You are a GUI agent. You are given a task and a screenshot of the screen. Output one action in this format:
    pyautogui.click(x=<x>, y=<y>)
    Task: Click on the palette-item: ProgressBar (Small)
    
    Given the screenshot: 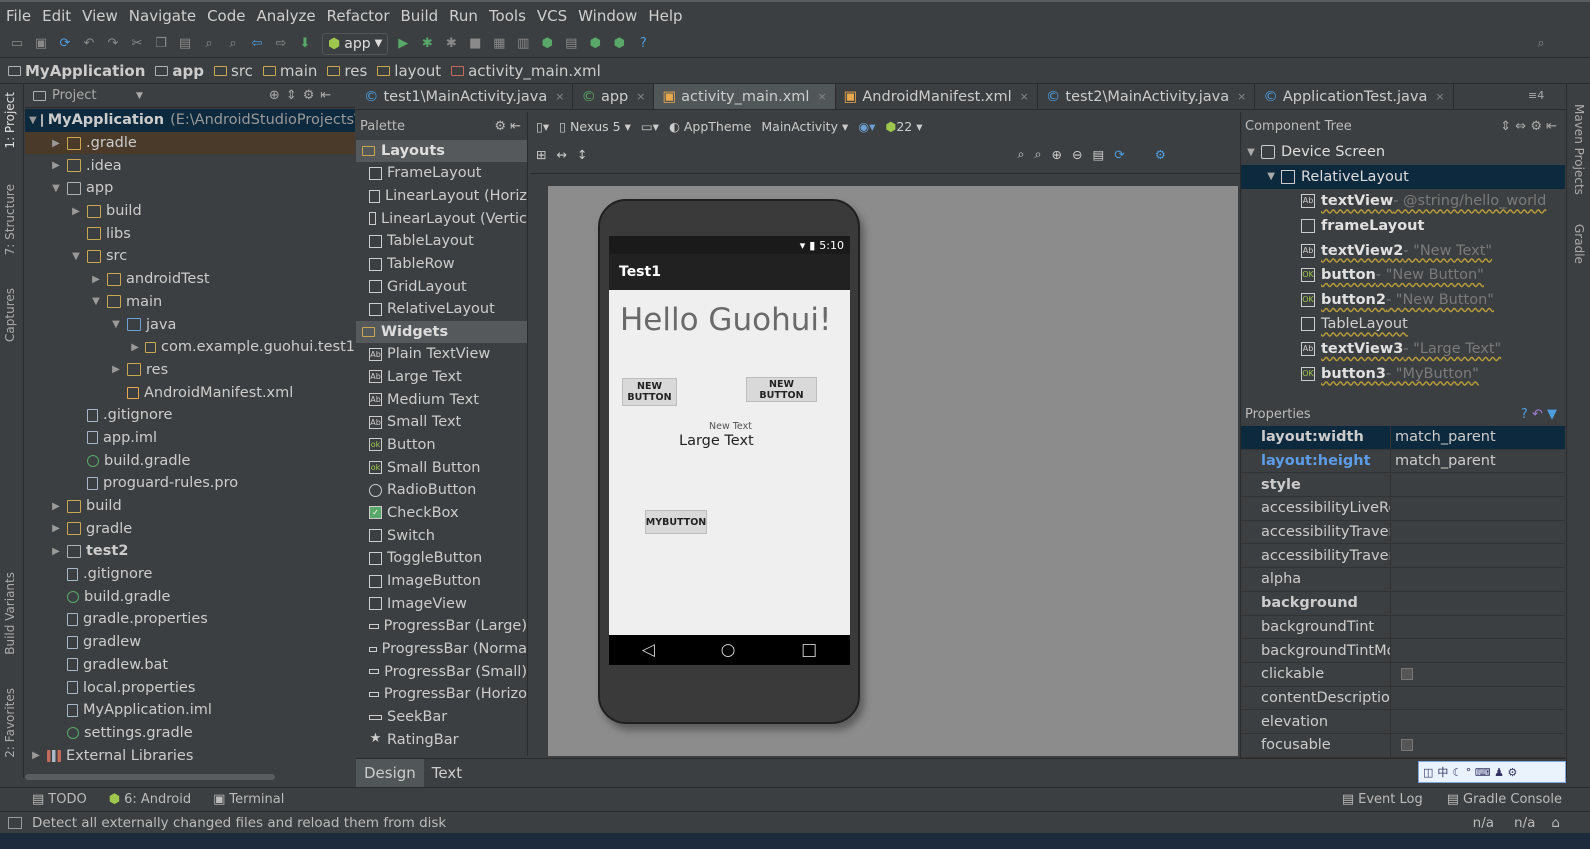 What is the action you would take?
    pyautogui.click(x=441, y=671)
    